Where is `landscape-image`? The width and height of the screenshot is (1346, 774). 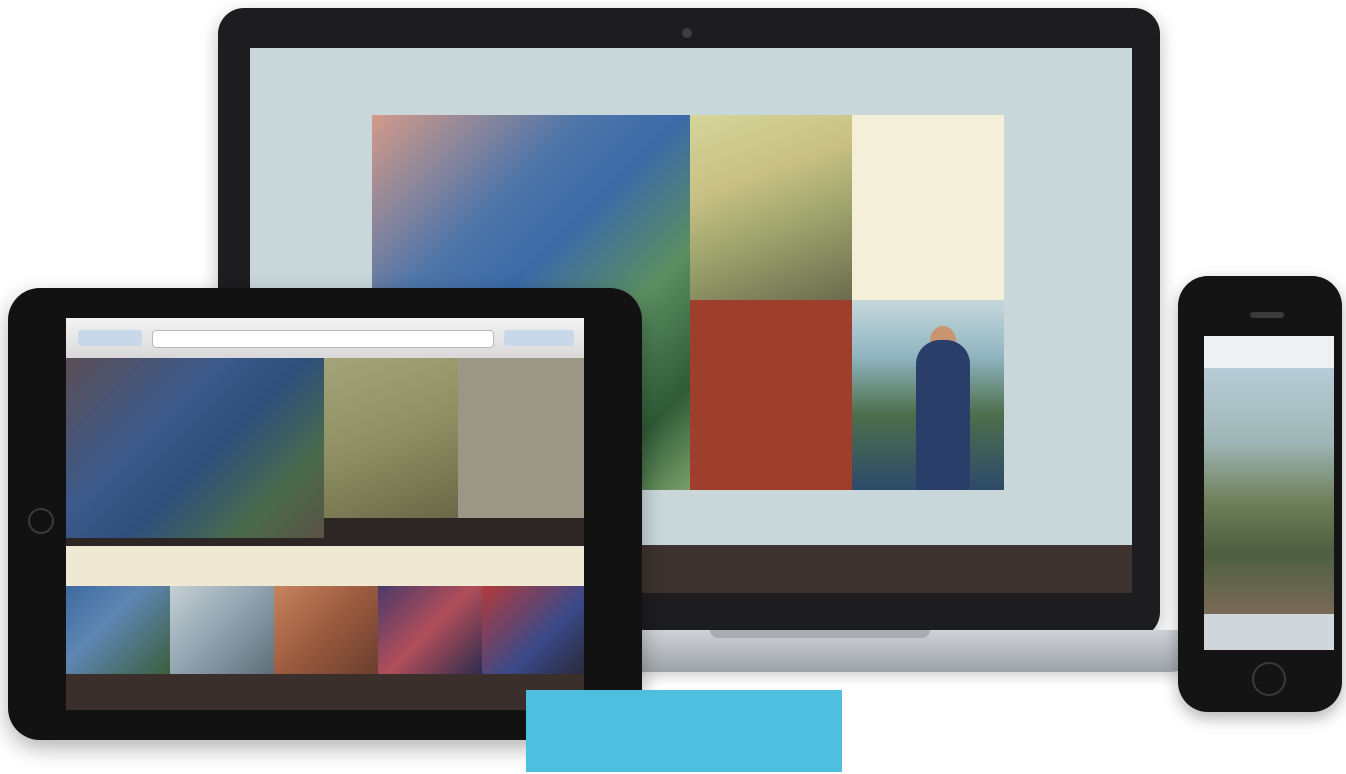
landscape-image is located at coordinates (1269, 491).